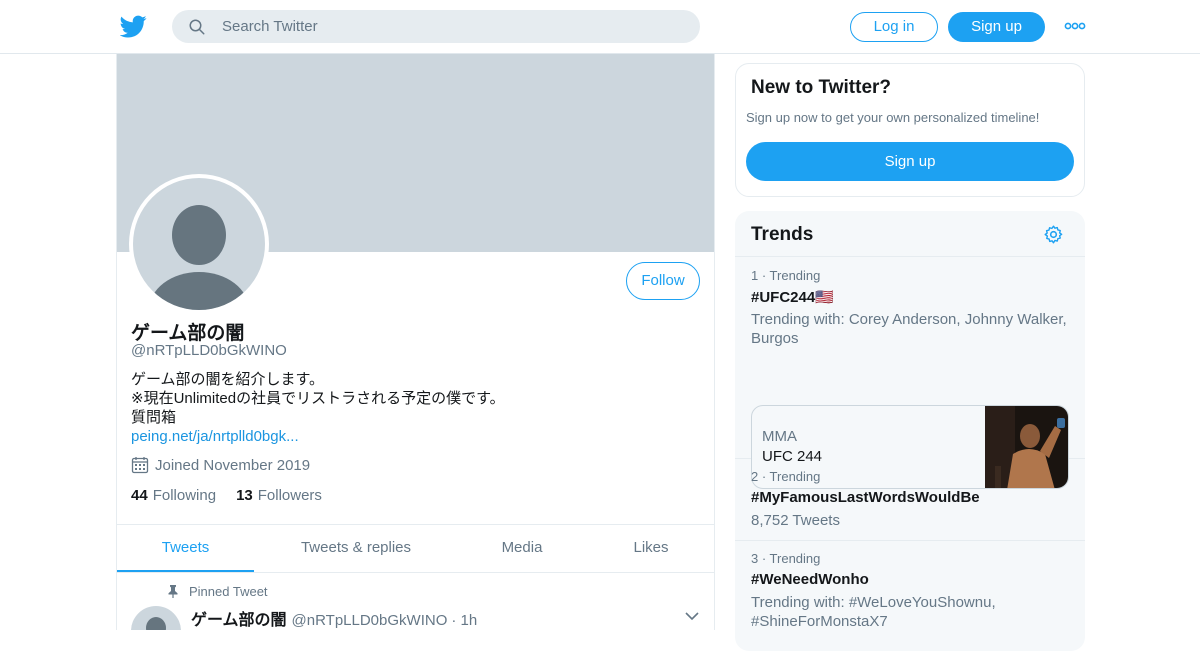  I want to click on login-button: Log in, so click(894, 27).